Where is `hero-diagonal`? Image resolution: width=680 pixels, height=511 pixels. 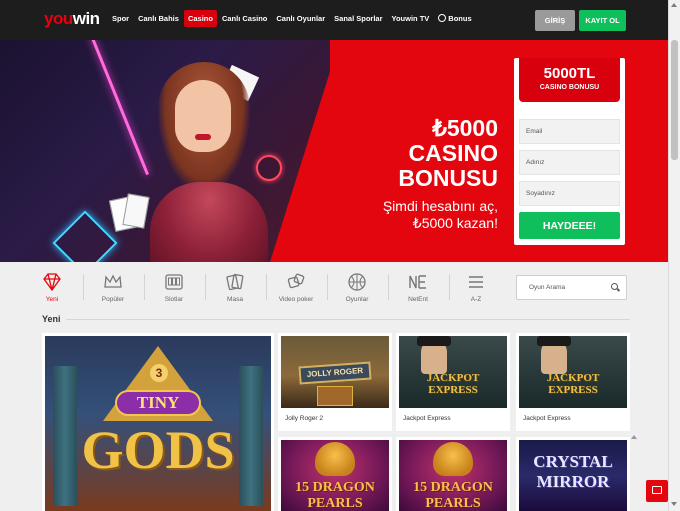
hero-diagonal is located at coordinates (305, 151).